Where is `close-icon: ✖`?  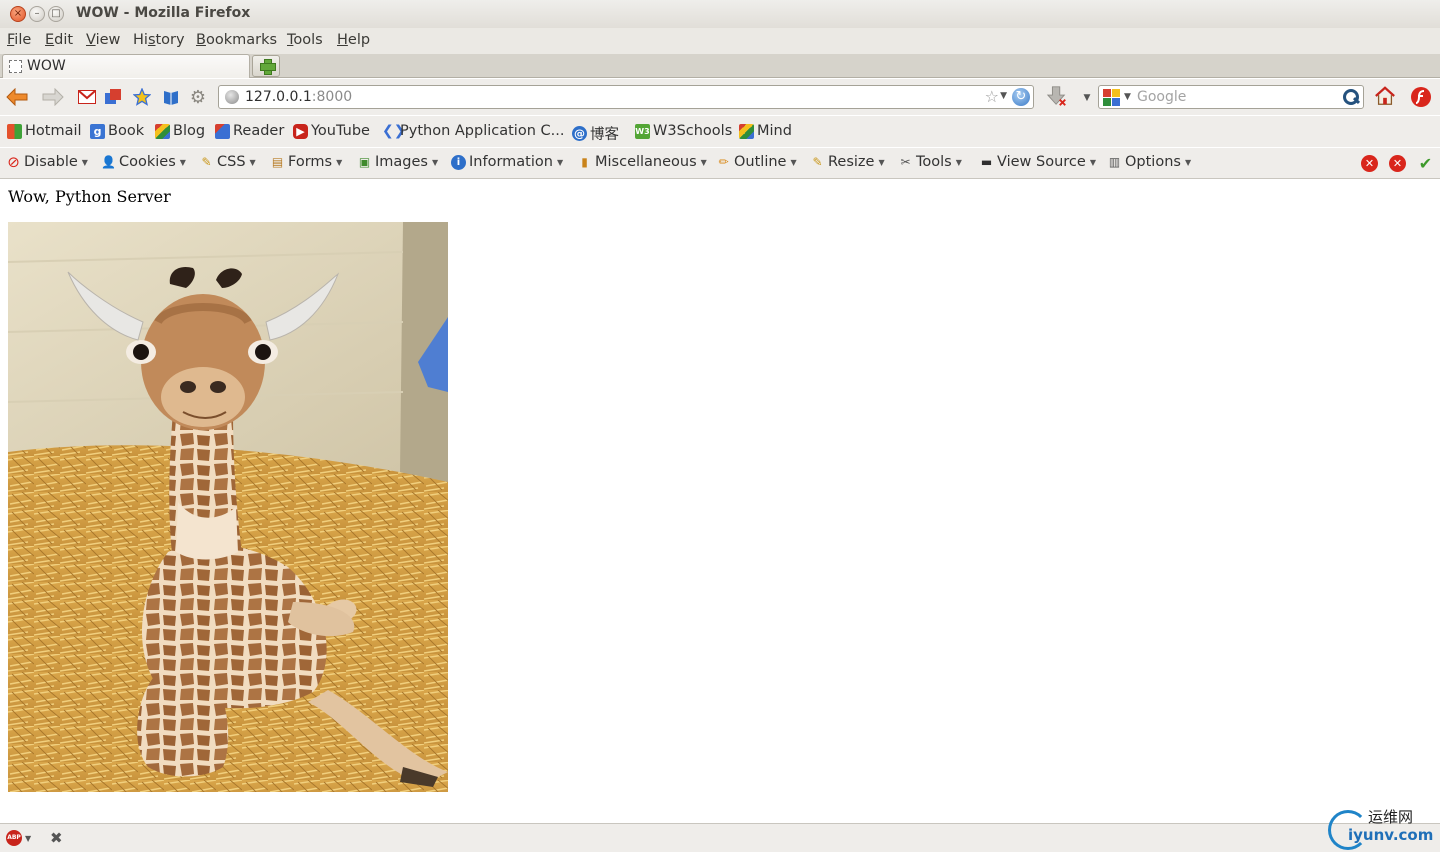 close-icon: ✖ is located at coordinates (56, 838).